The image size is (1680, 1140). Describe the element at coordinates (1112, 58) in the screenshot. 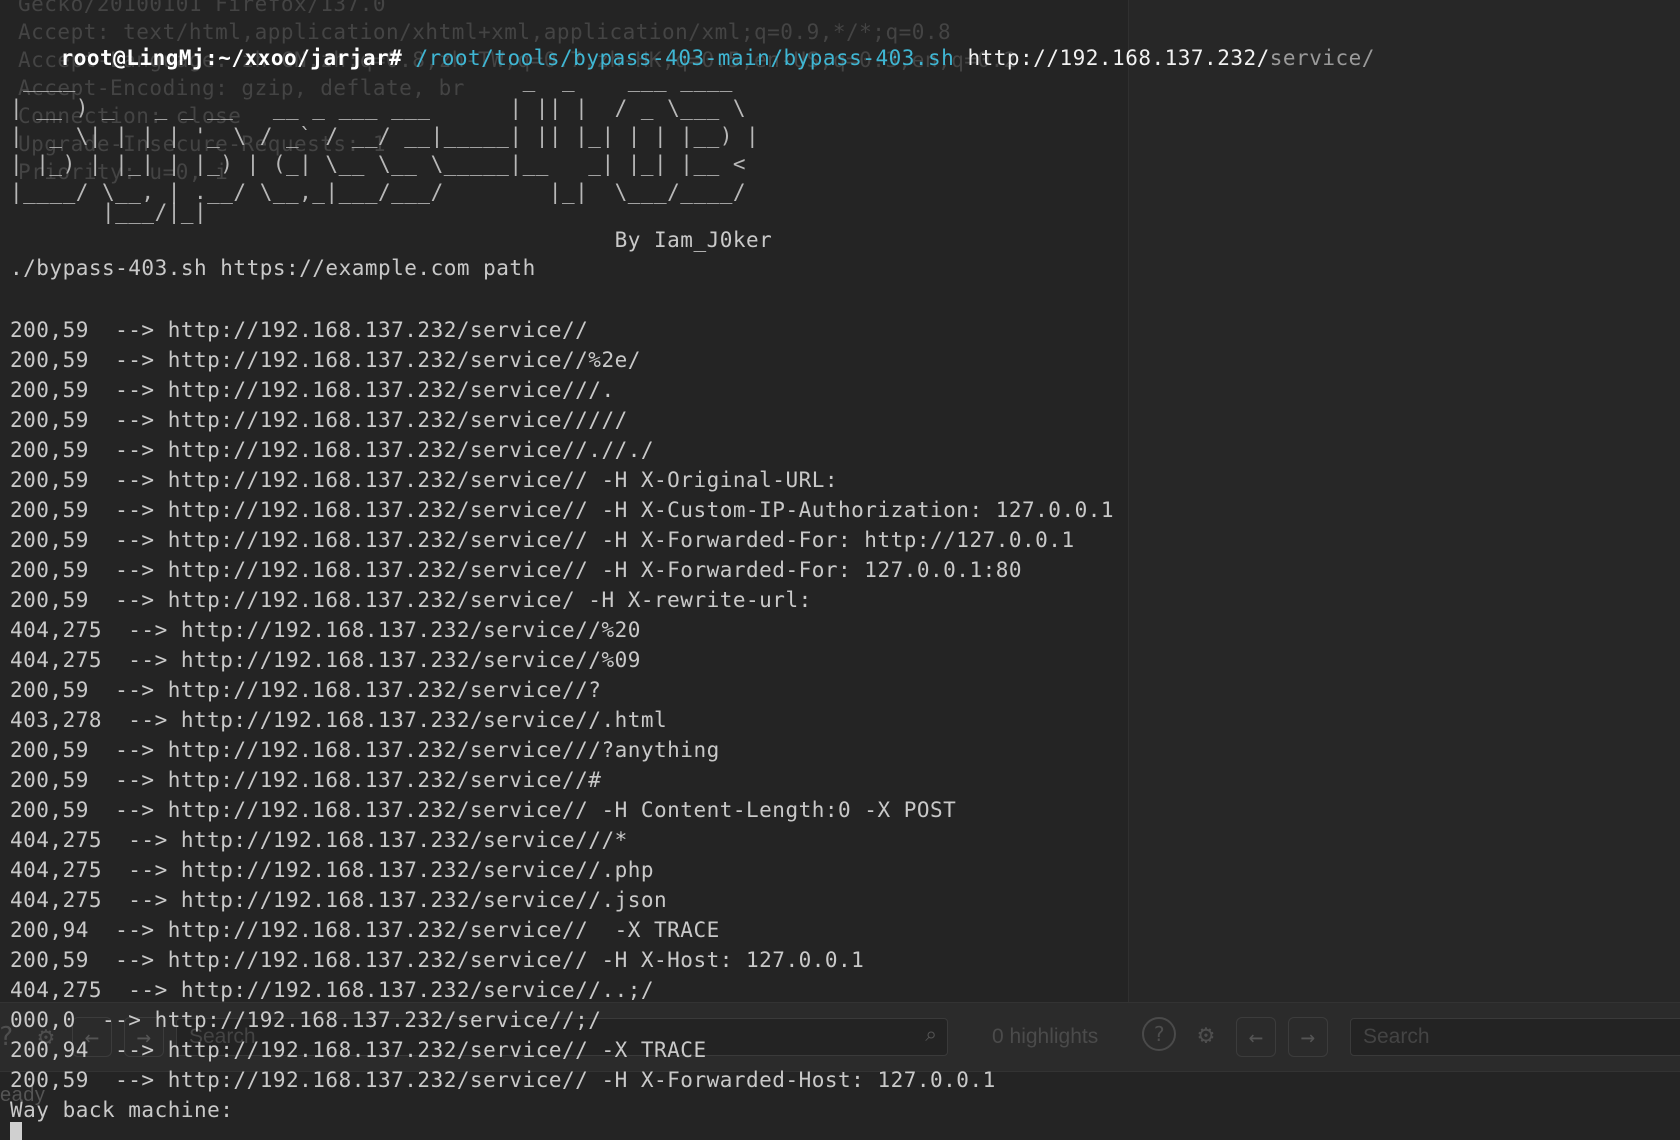

I see `prompt-url: http://192.168.137.232/` at that location.